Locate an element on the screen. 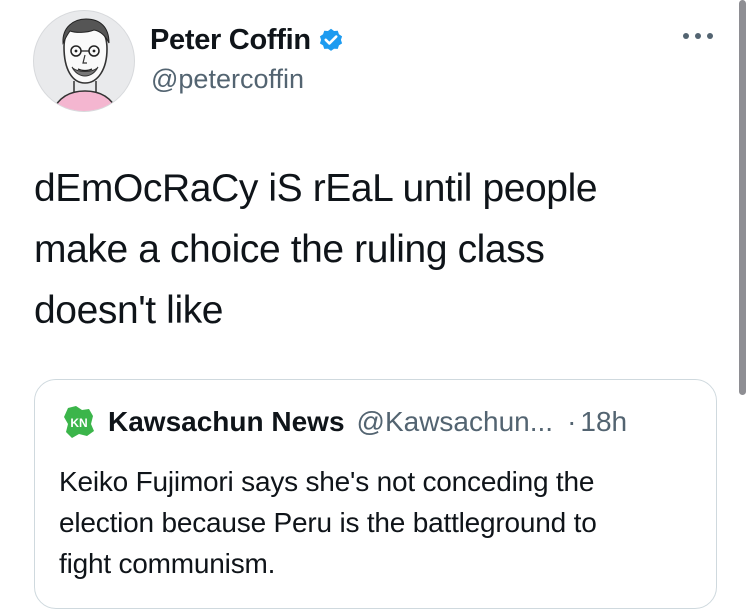  quoted-timestamp: 18h is located at coordinates (603, 422).